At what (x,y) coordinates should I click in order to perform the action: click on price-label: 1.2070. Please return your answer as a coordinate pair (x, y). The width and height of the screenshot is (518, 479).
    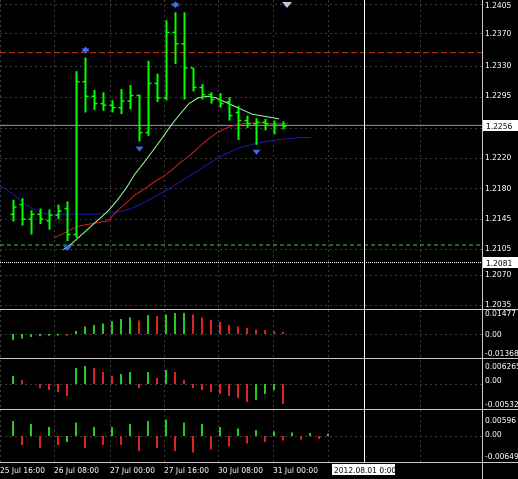
    Looking at the image, I should click on (498, 274).